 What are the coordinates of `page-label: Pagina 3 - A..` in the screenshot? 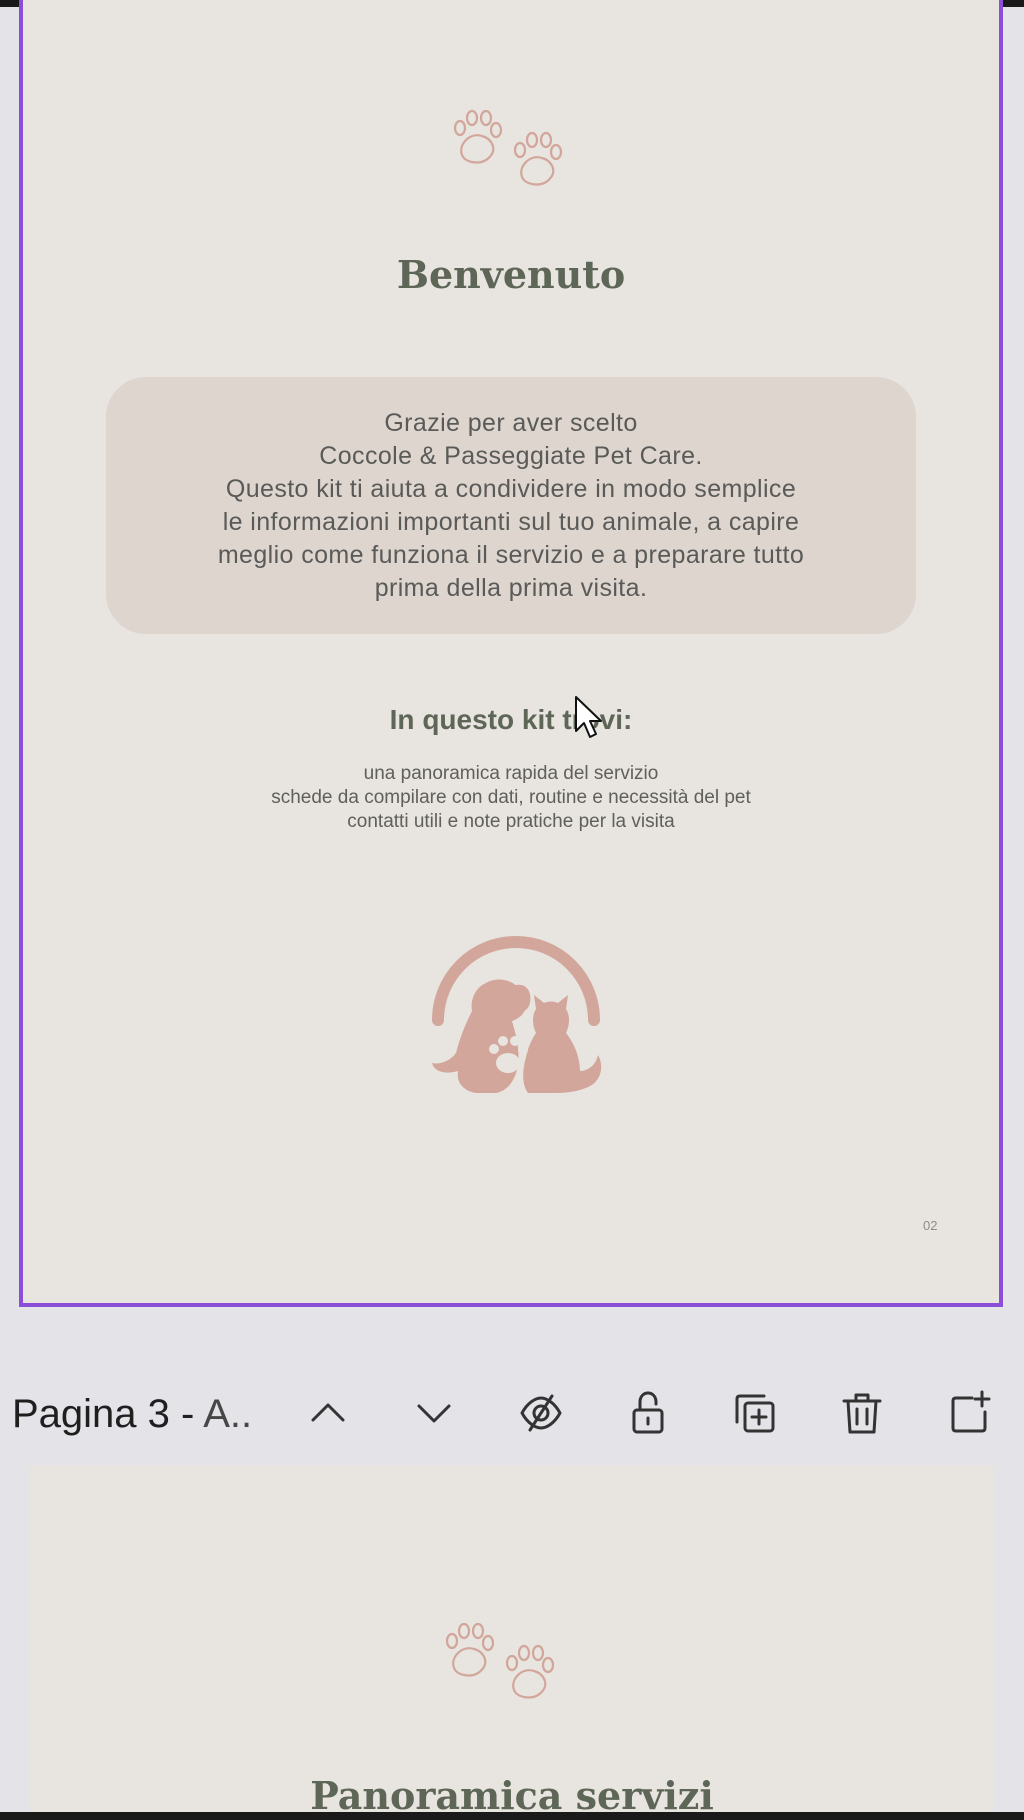 It's located at (132, 1414).